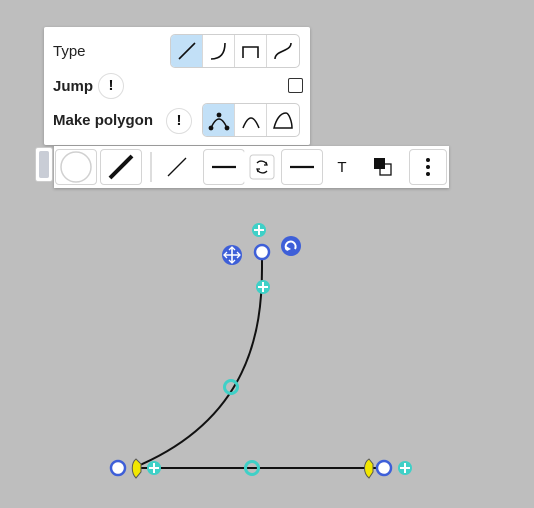 The width and height of the screenshot is (534, 508). Describe the element at coordinates (263, 287) in the screenshot. I see `add-point-handle-upper` at that location.